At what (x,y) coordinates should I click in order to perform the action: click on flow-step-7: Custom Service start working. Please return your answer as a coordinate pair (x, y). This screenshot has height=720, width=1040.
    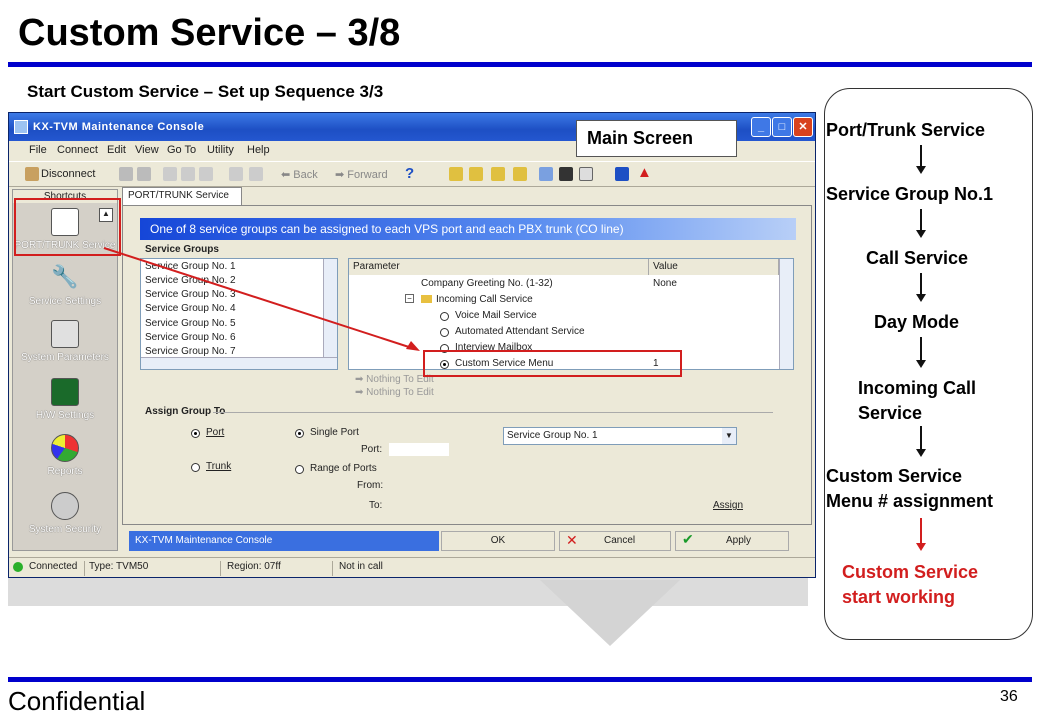
    Looking at the image, I should click on (910, 584).